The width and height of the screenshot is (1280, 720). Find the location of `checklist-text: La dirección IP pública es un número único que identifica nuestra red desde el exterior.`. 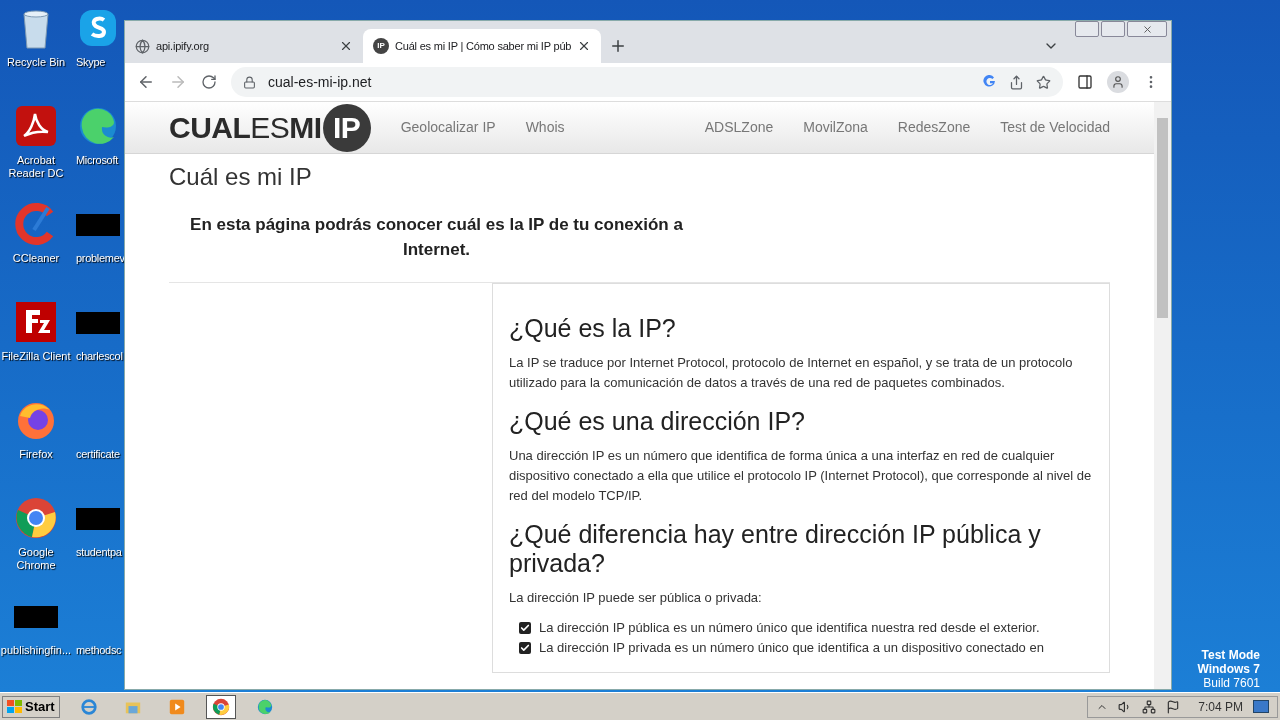

checklist-text: La dirección IP pública es un número único que identifica nuestra red desde el exterior. is located at coordinates (789, 628).